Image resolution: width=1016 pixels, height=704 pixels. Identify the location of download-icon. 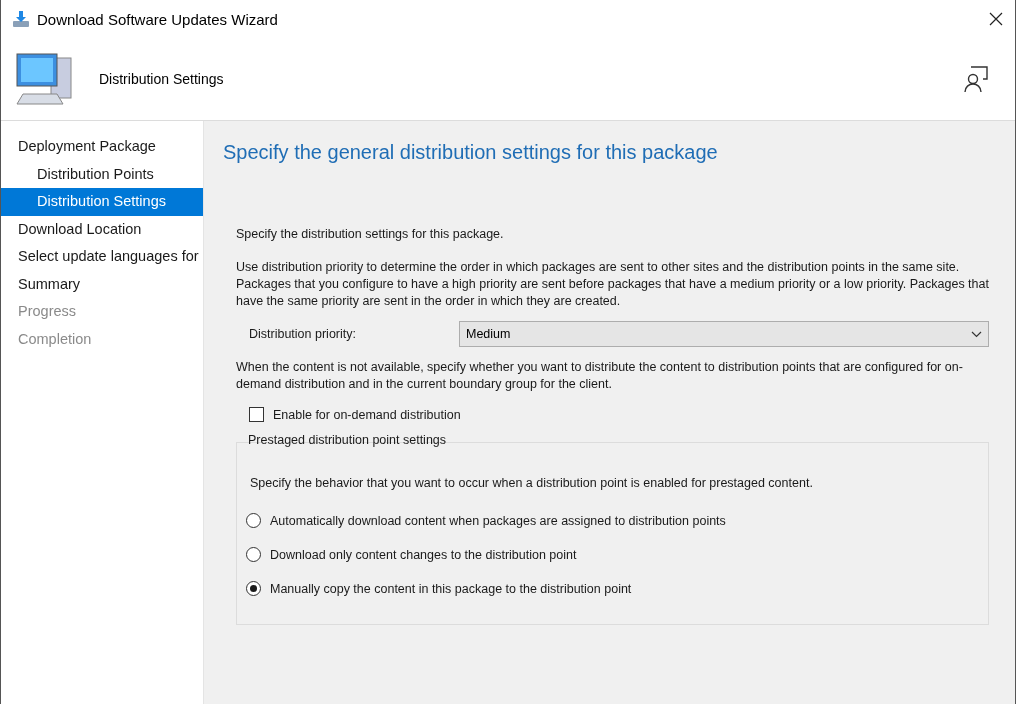
(21, 19).